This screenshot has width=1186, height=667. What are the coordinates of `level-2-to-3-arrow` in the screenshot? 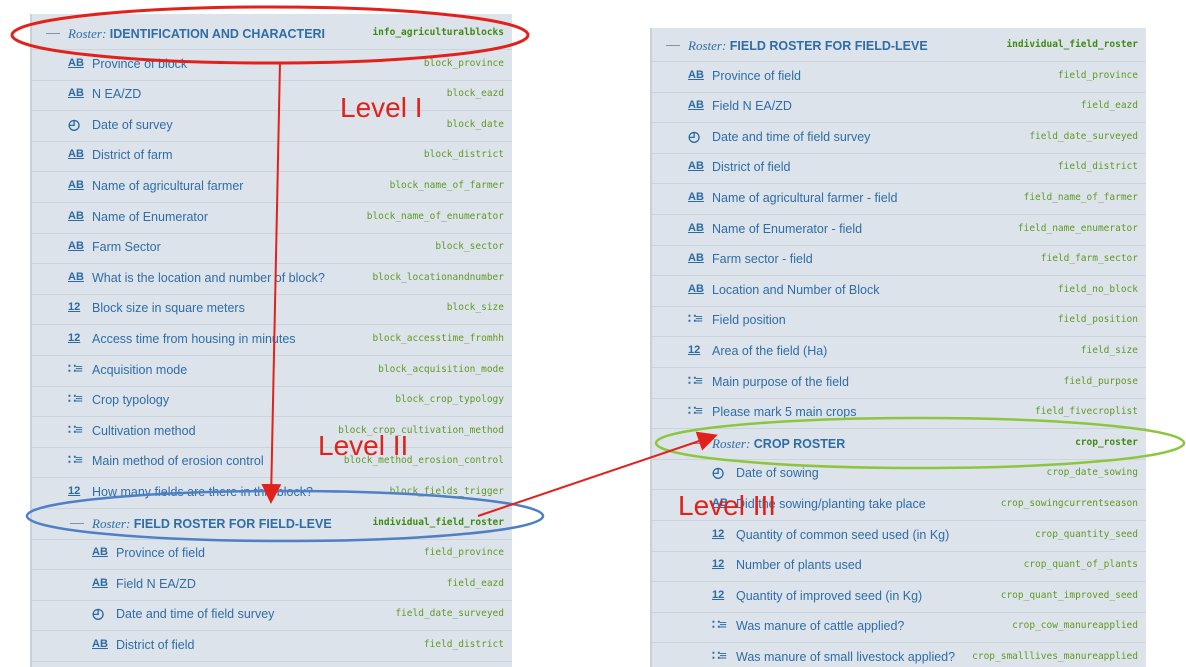 It's located at (597, 474).